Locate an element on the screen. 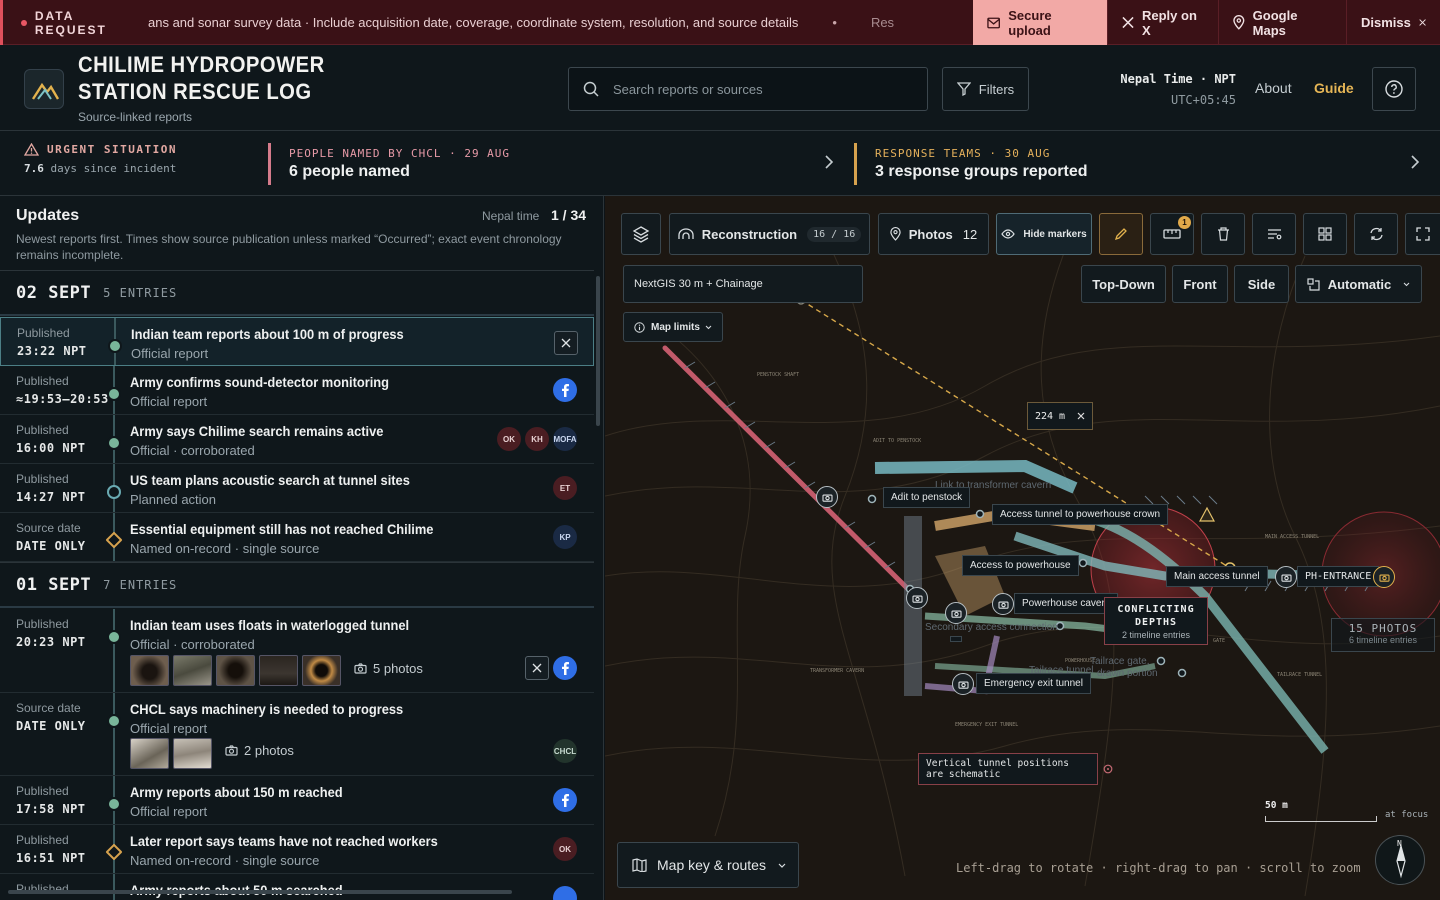 This screenshot has height=900, width=1440. vertical-scrollbar is located at coordinates (598, 351).